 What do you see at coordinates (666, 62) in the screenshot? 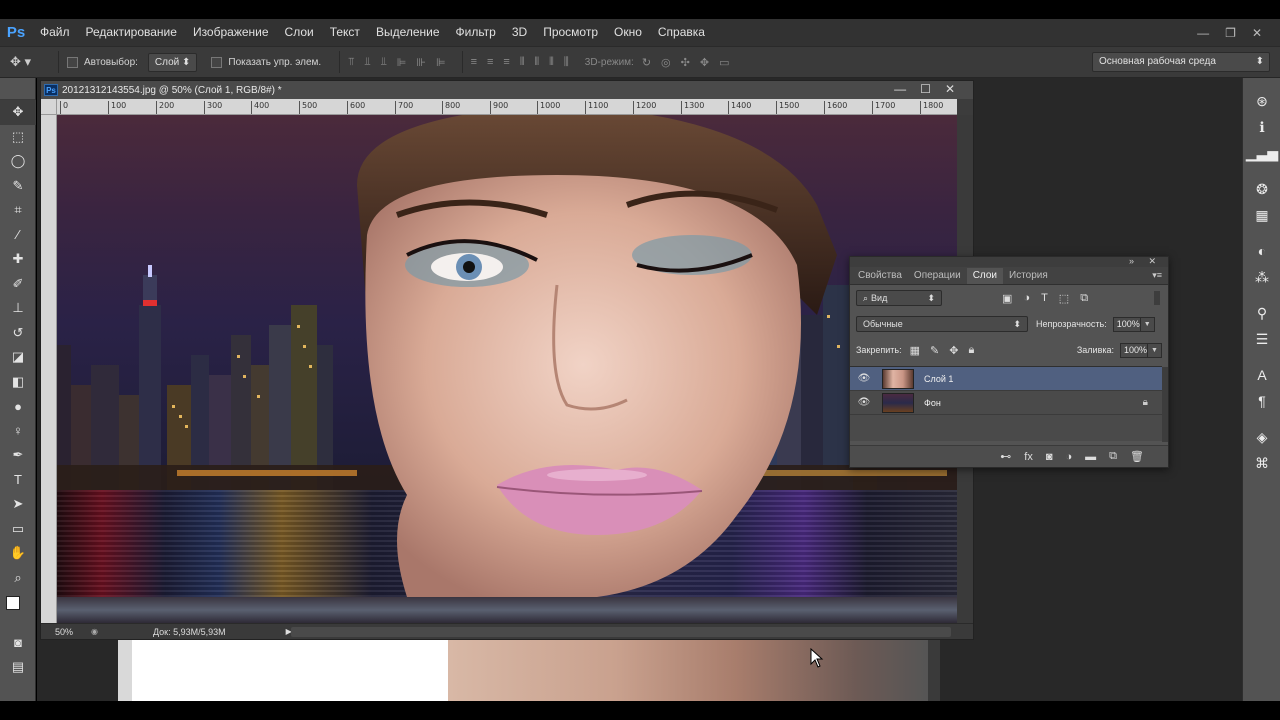
I see `3d-roll-icon: ◎` at bounding box center [666, 62].